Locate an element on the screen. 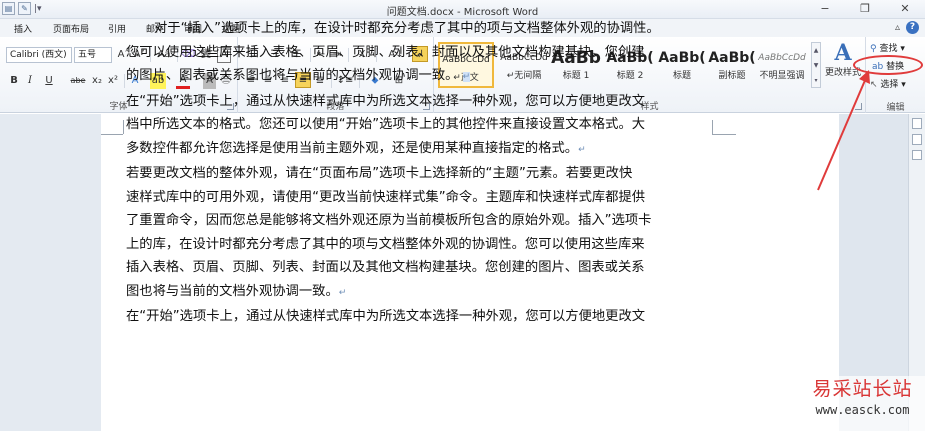 Image resolution: width=925 pixels, height=431 pixels. window-title: 问题文档.docx - Microsoft Word is located at coordinates (462, 12).